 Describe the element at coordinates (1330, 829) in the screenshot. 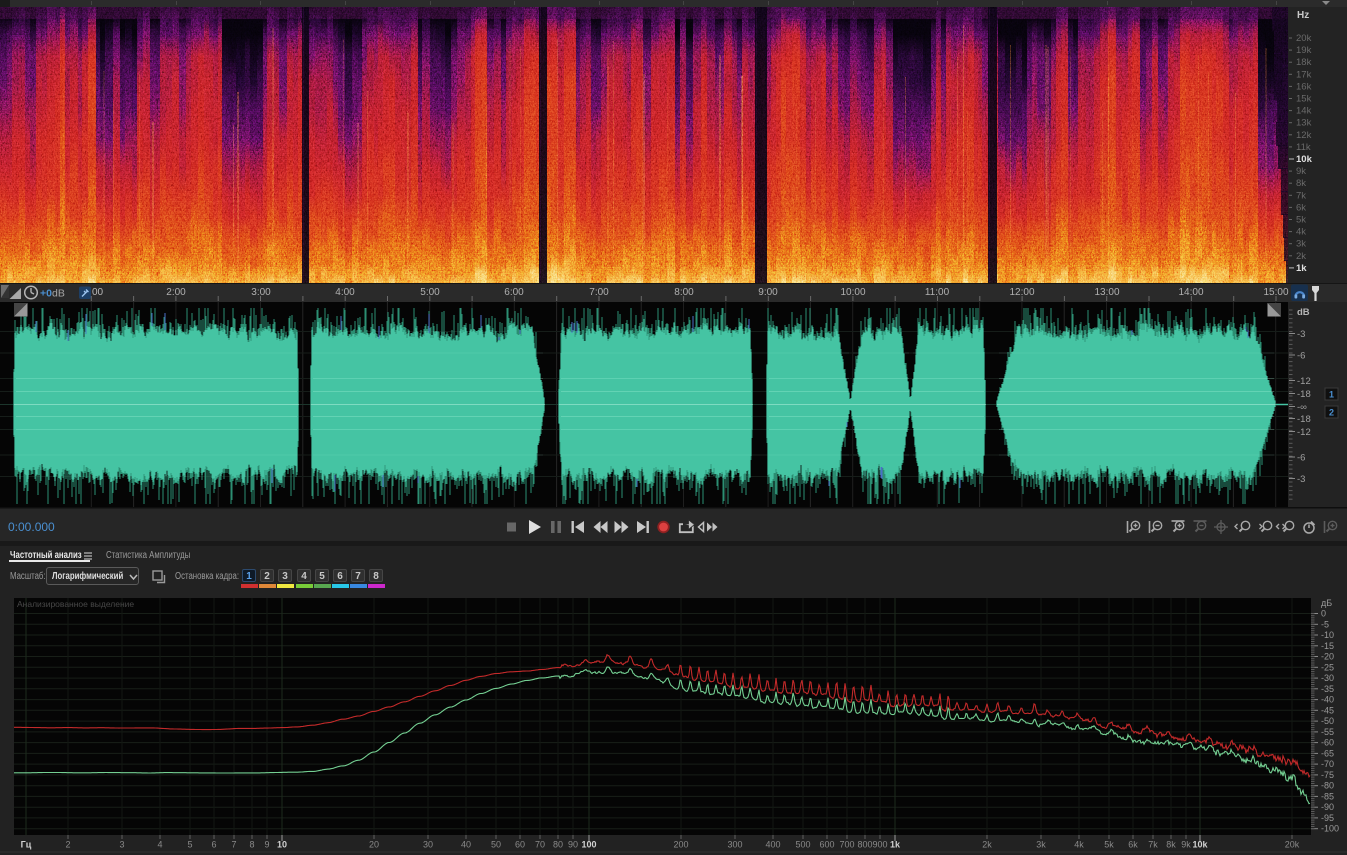

I see `svg-text: -100` at that location.